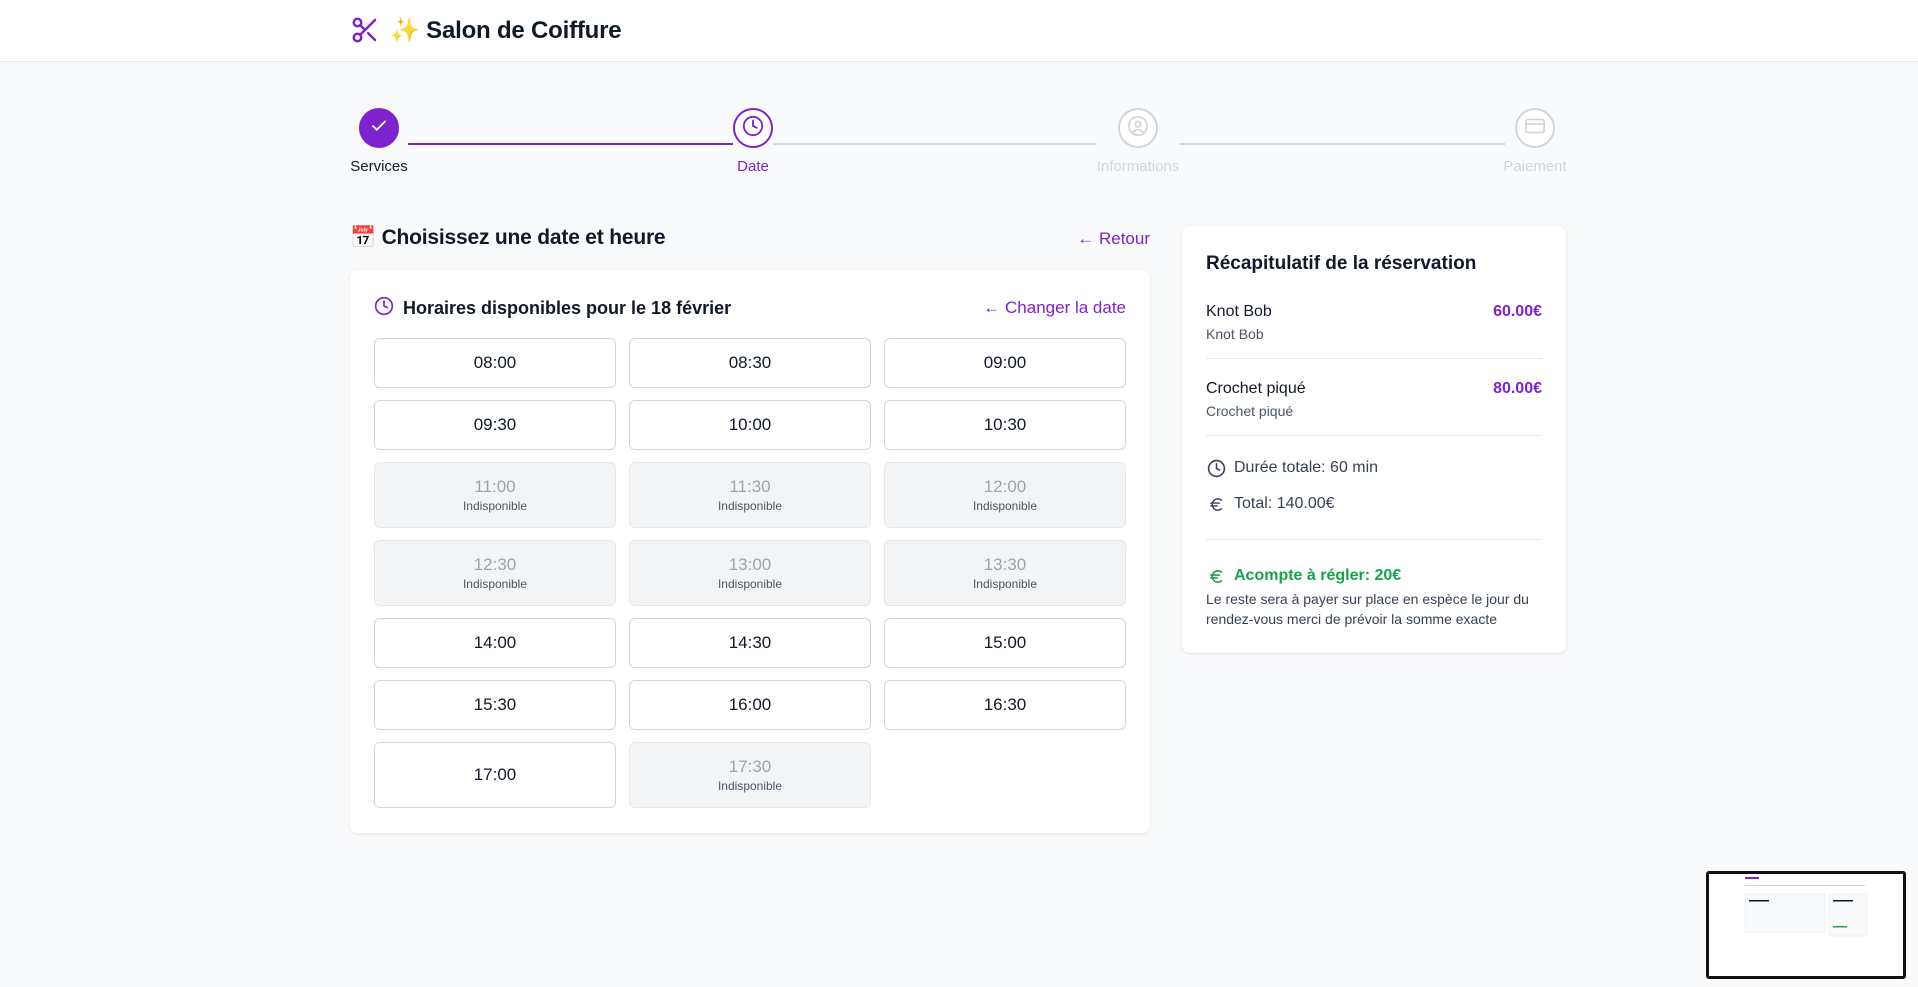  I want to click on deposit-text: Acompte à régler: 20€, so click(1318, 575).